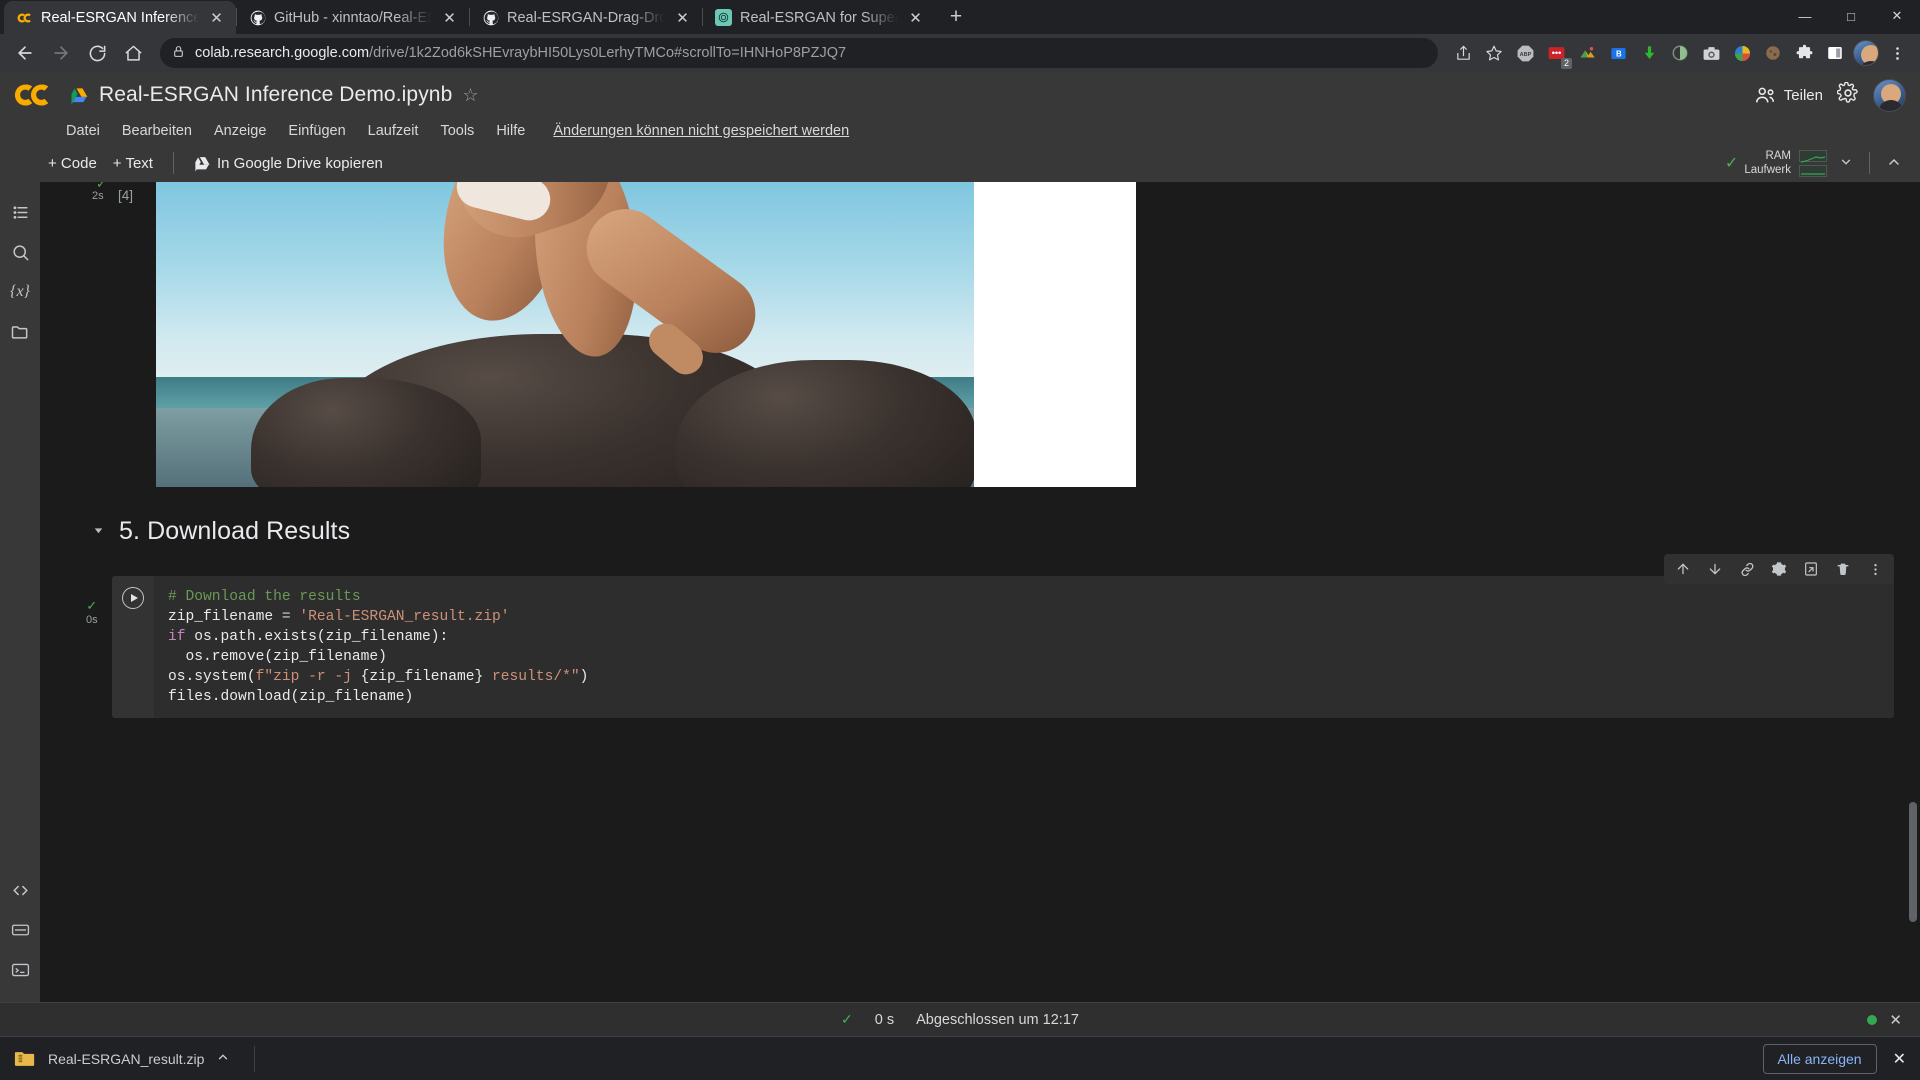 The height and width of the screenshot is (1080, 1920). I want to click on screenshot-camera-icon, so click(1711, 53).